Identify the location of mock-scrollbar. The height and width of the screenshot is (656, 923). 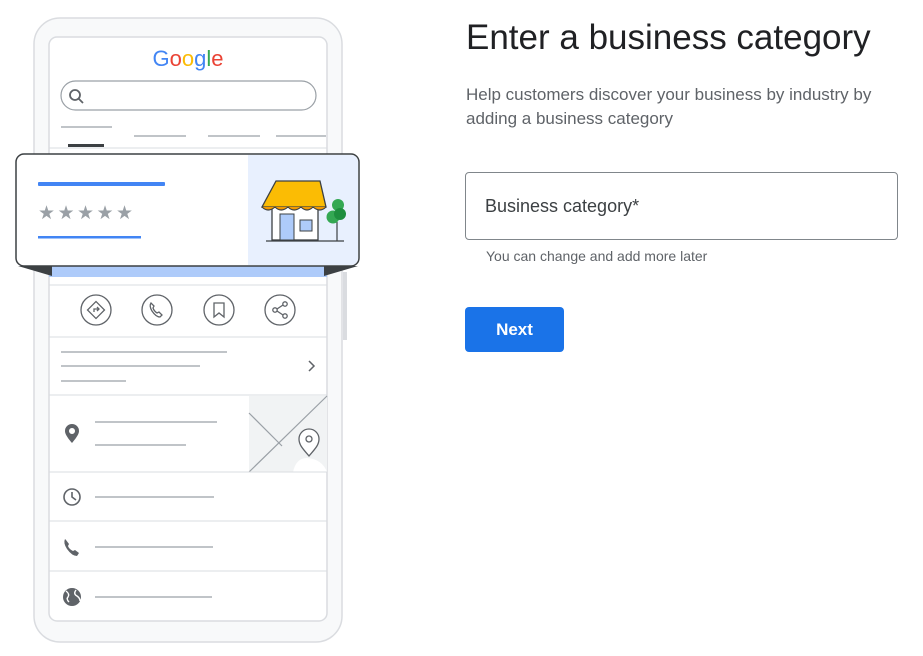
(345, 306).